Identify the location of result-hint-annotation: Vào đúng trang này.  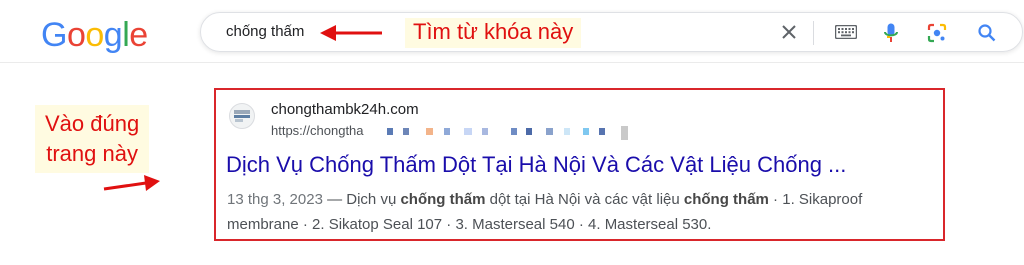
(92, 139).